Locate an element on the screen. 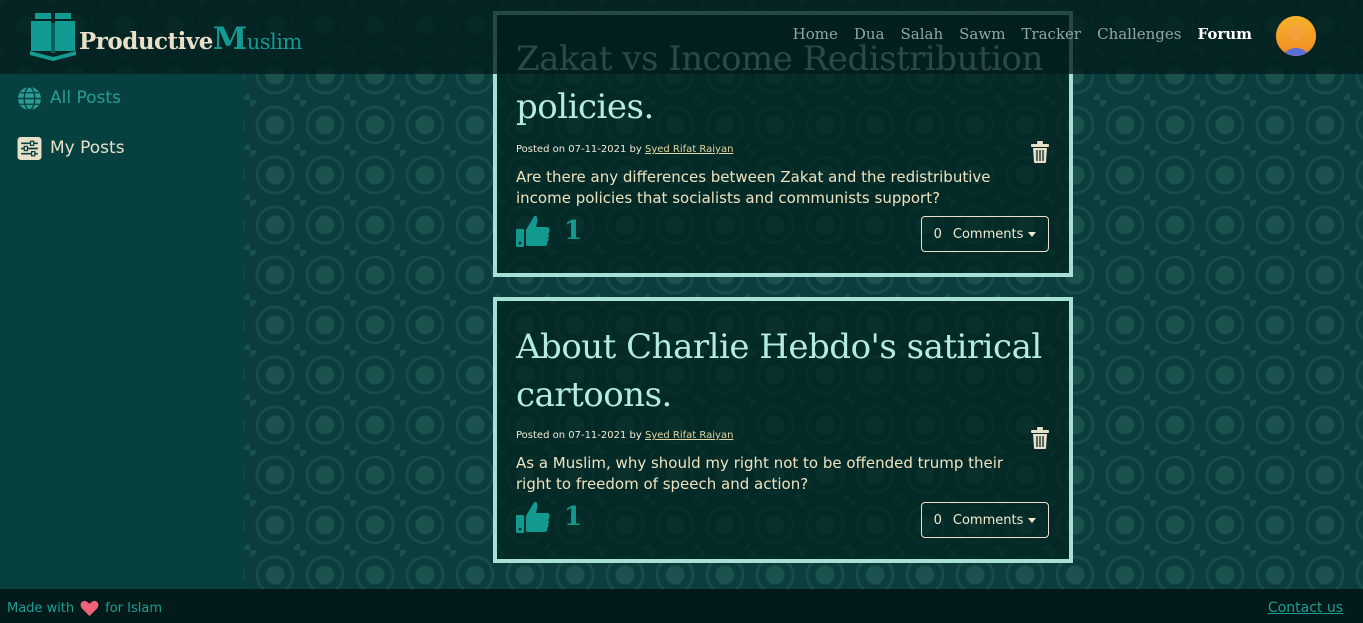 Image resolution: width=1363 pixels, height=623 pixels. nav-tracker: Tracker is located at coordinates (1051, 34).